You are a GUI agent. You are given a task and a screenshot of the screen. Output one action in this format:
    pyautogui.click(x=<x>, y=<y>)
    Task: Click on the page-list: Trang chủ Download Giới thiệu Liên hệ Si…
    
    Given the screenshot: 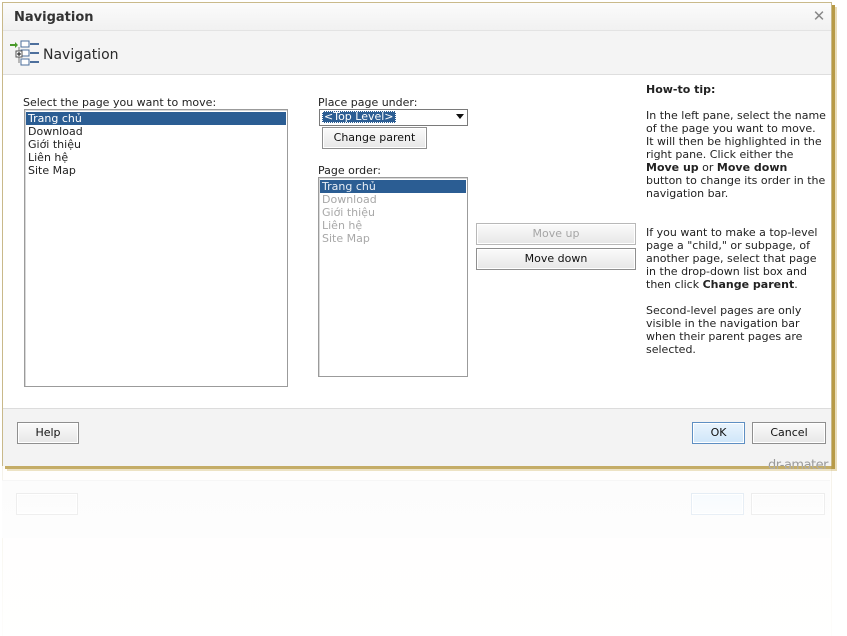 What is the action you would take?
    pyautogui.click(x=156, y=248)
    